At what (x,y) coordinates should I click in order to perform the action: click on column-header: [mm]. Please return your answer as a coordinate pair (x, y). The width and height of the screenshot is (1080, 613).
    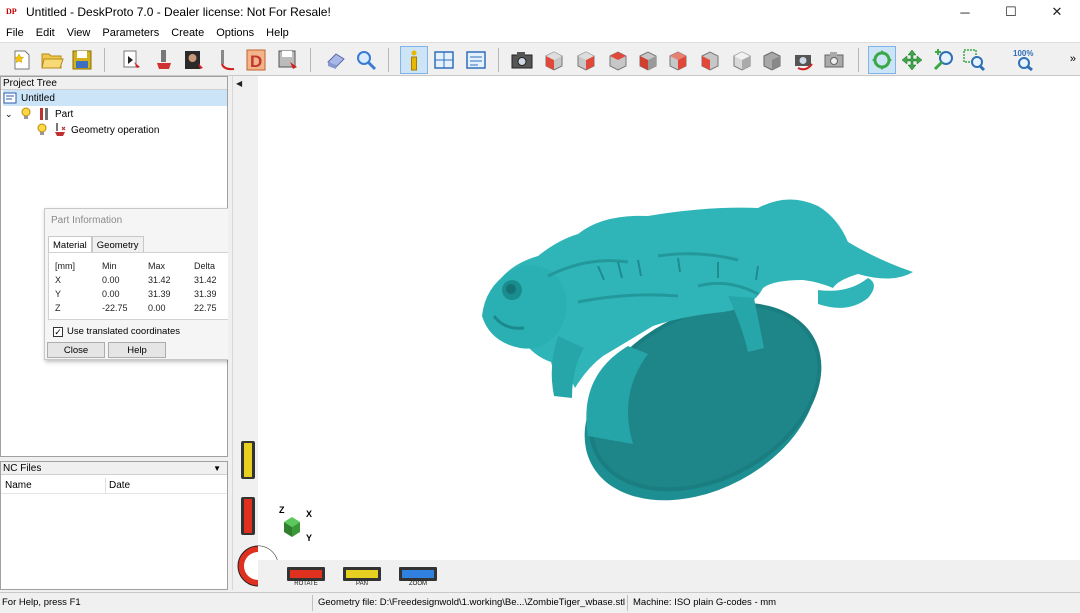
    Looking at the image, I should click on (65, 266).